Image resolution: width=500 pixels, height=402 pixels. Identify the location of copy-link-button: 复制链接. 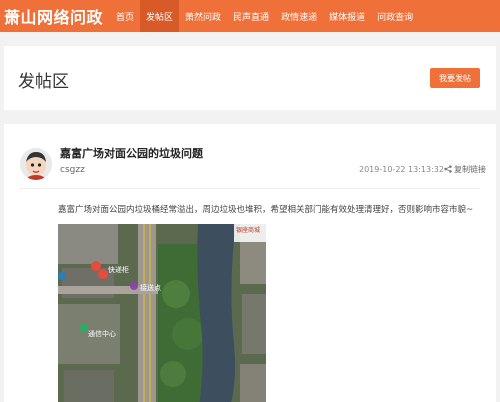
(465, 169).